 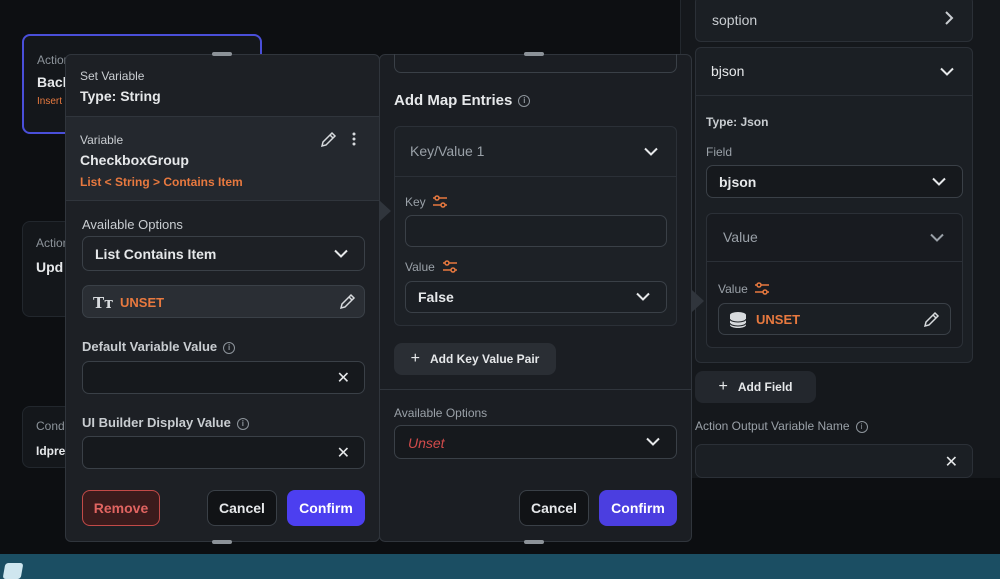 What do you see at coordinates (535, 63) in the screenshot?
I see `map-top-stub` at bounding box center [535, 63].